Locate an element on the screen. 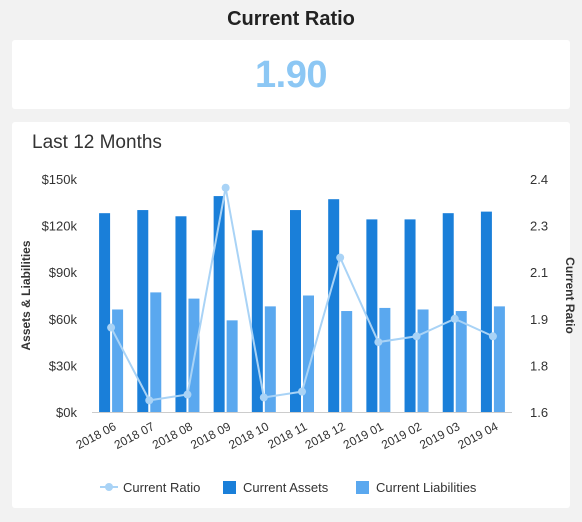  y-right-tick-label: 1.9 is located at coordinates (539, 319).